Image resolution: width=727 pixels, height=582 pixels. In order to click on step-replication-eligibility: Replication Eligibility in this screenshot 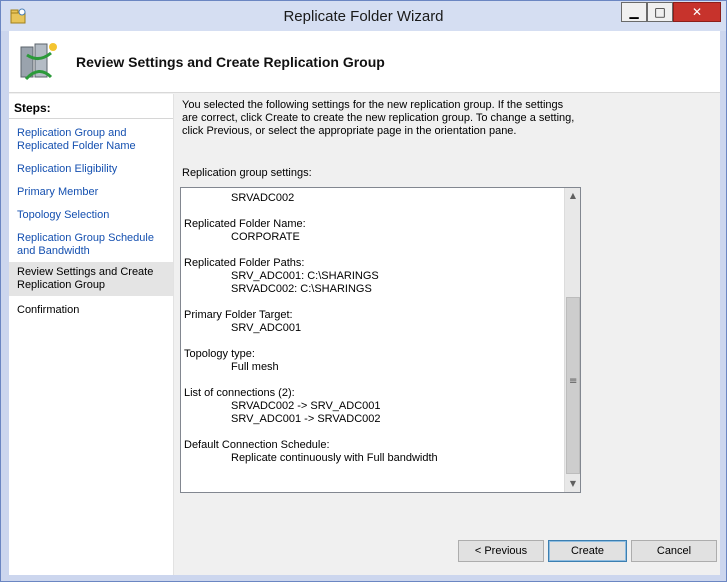, I will do `click(91, 169)`.